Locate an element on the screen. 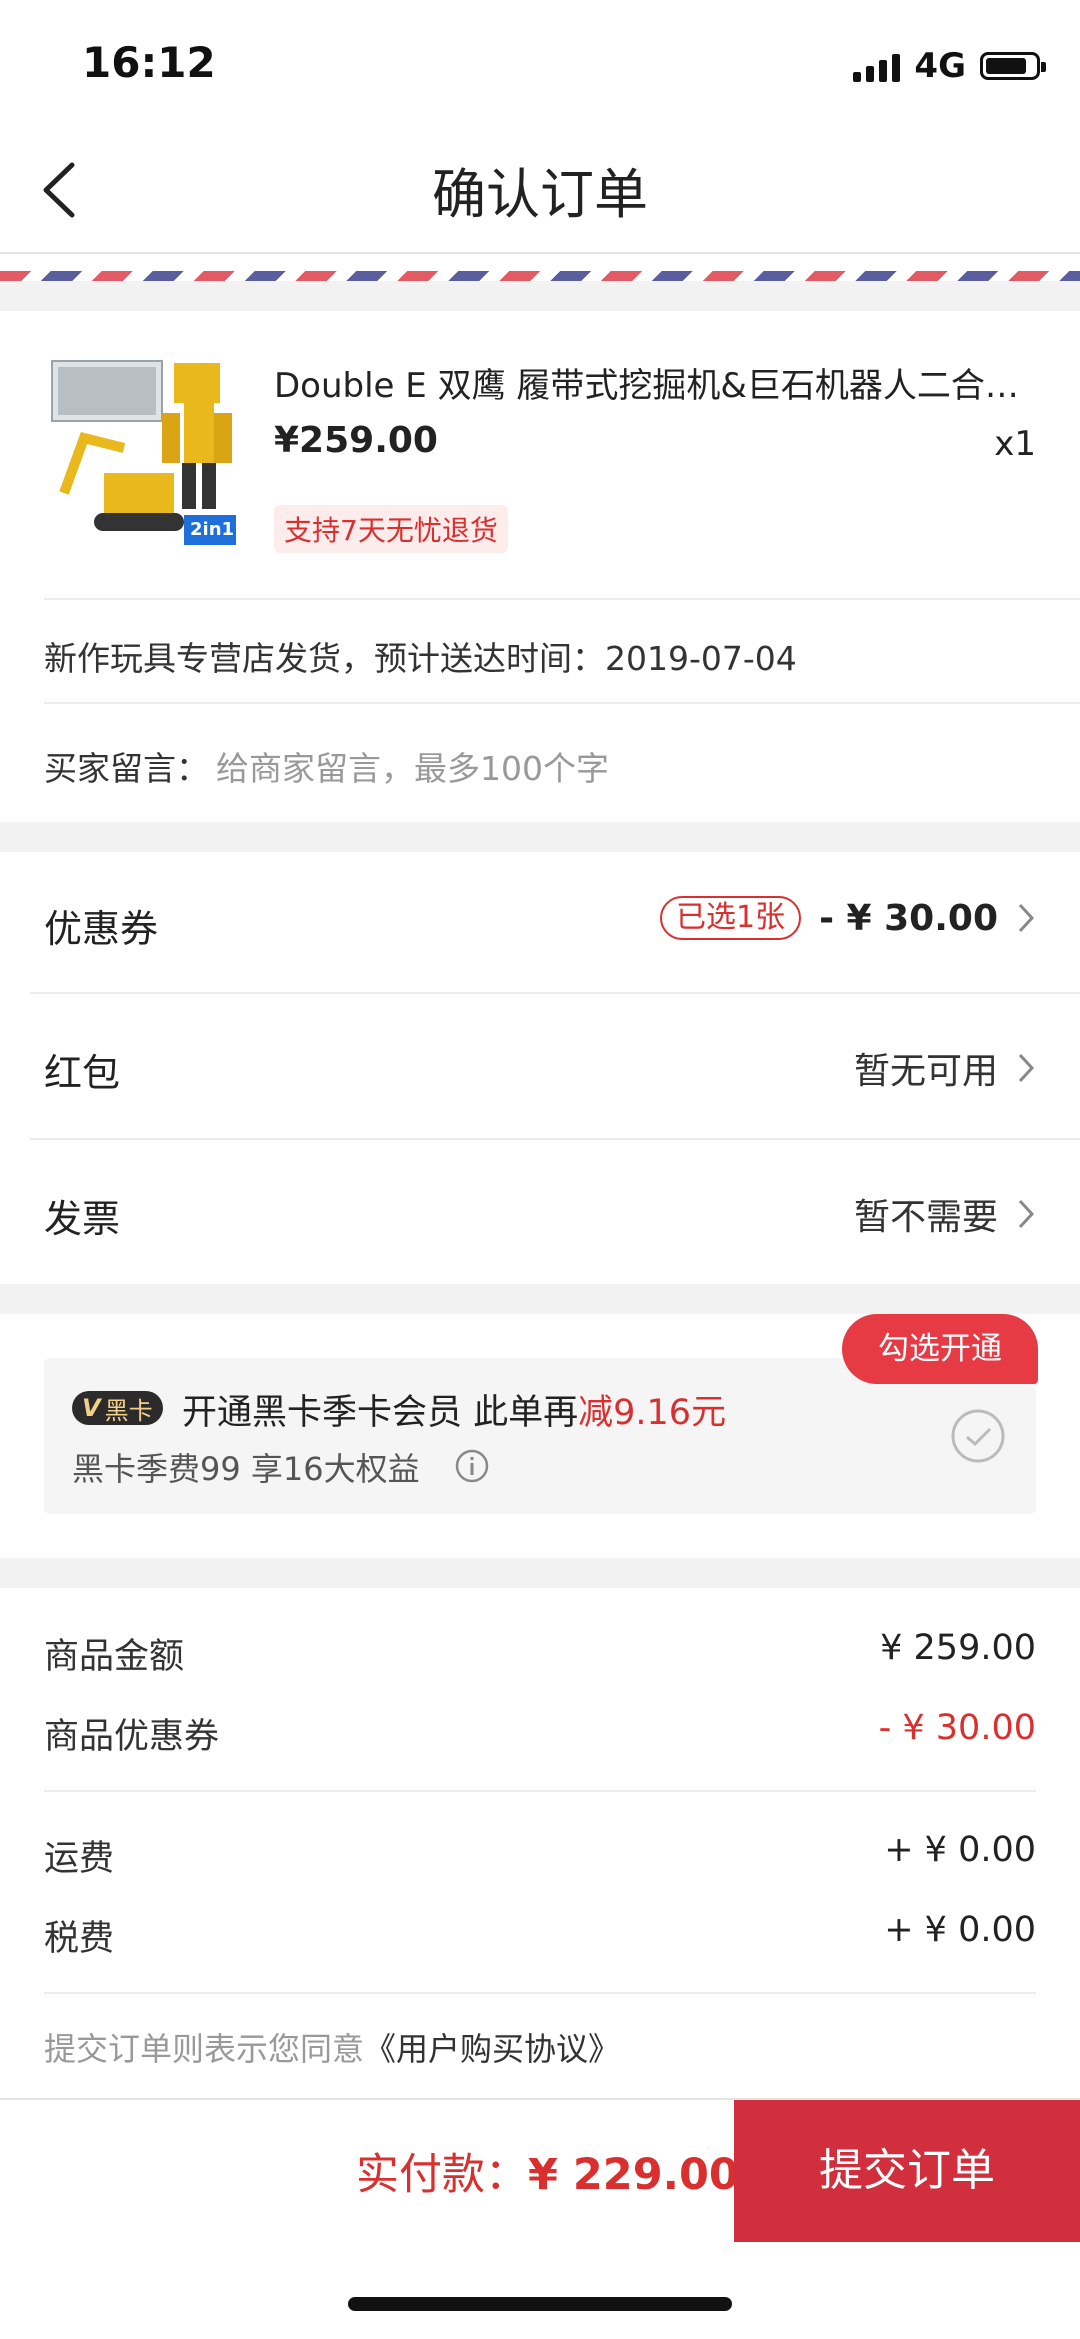  blackcard-offer: 开通黑卡季卡会员 此单再减9.16元 is located at coordinates (454, 1409).